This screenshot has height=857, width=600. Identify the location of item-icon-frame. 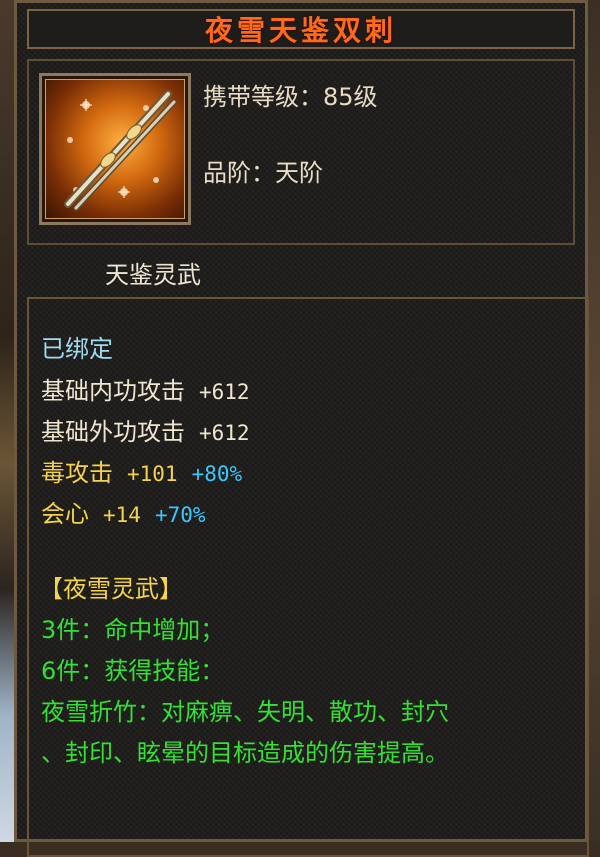
(115, 149).